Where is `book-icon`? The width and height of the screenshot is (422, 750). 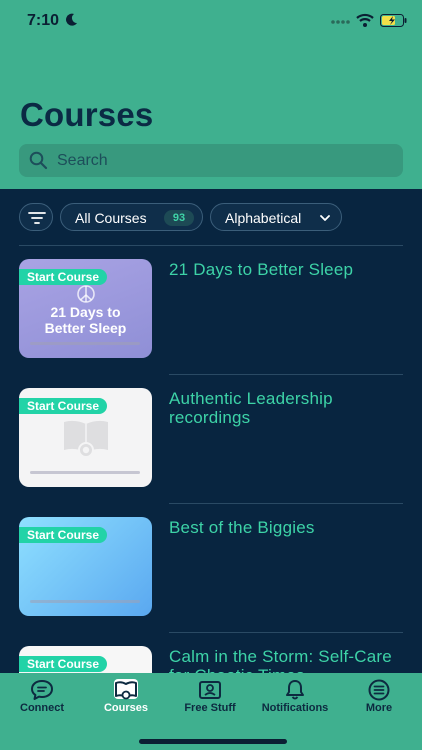
book-icon is located at coordinates (126, 690).